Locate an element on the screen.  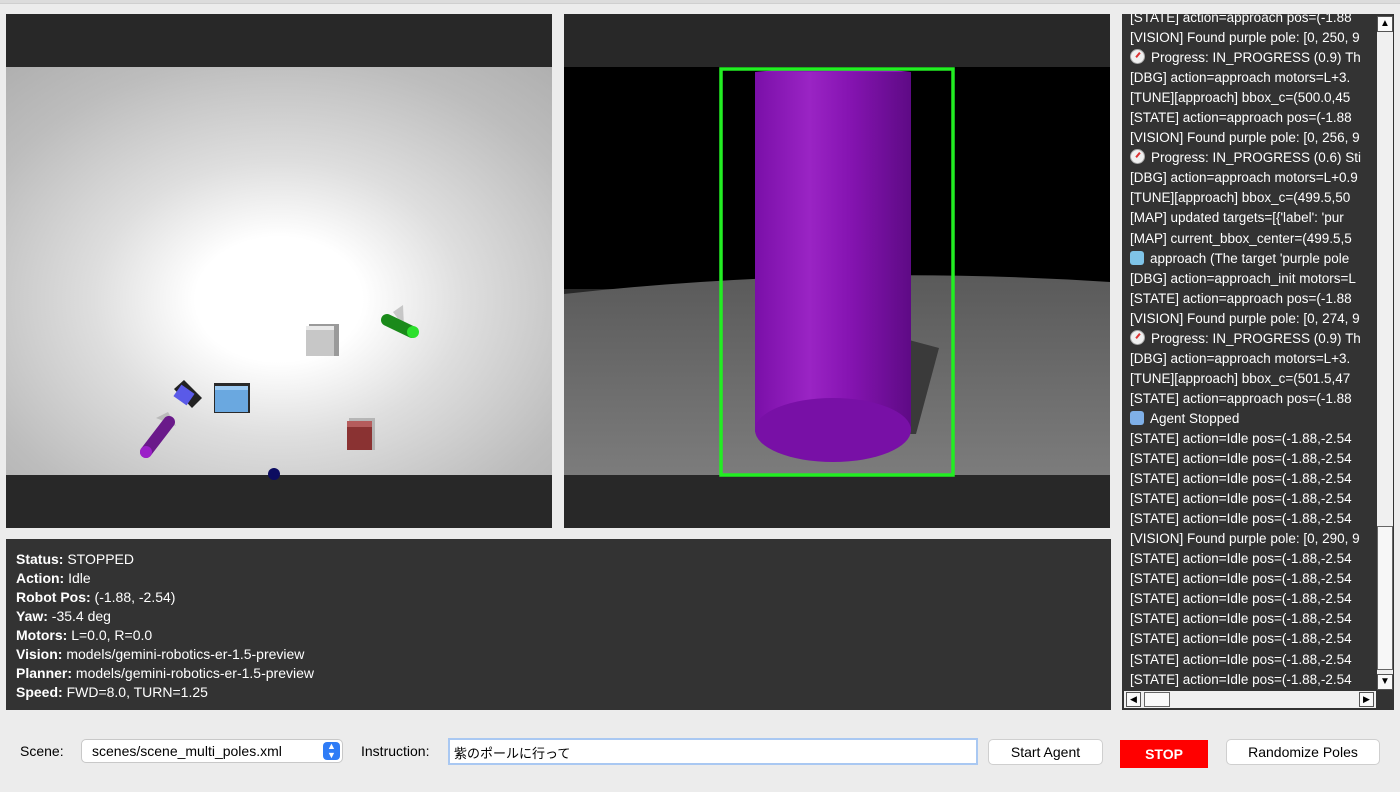
log-line: approach (The target 'purple pole is located at coordinates (1249, 259).